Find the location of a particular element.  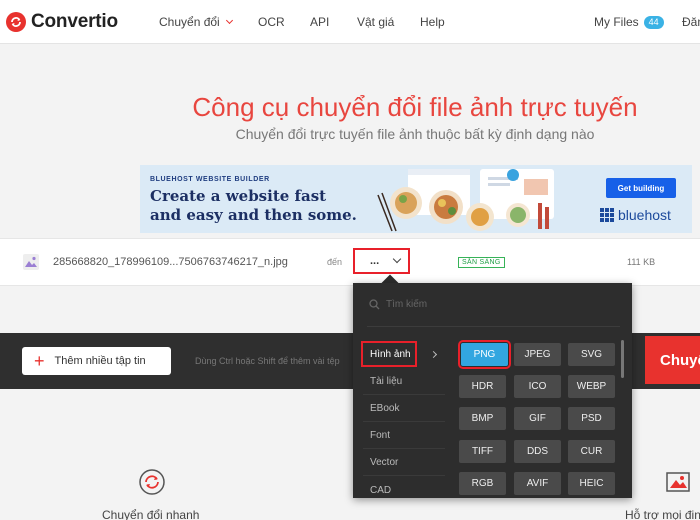

add-files-label: Thêm nhiều tập tin is located at coordinates (100, 361).